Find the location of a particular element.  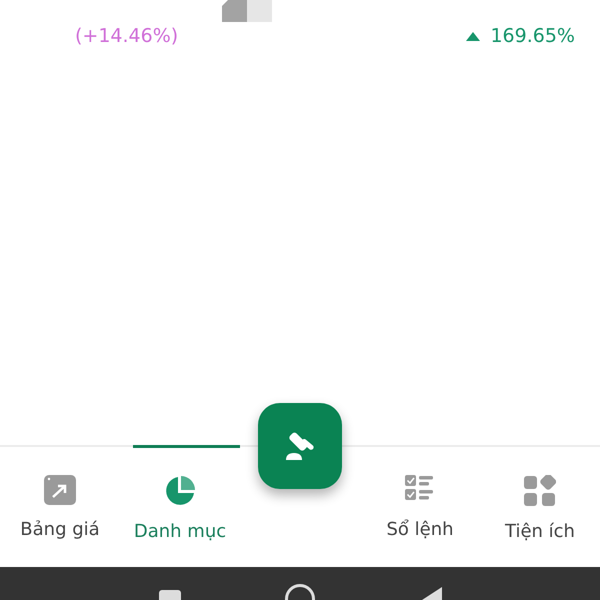

nav-tab: Danh mục is located at coordinates (180, 507).